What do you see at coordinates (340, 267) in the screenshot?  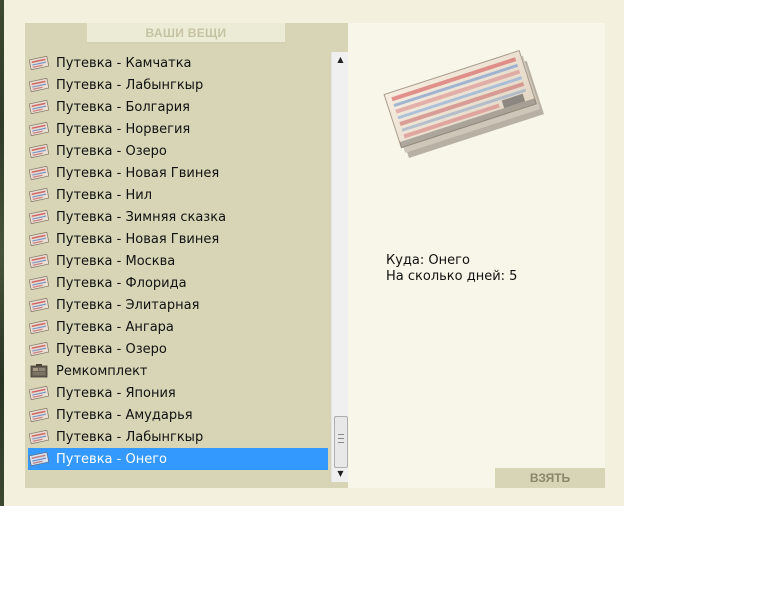 I see `items-scrollbar: ▲ ▼` at bounding box center [340, 267].